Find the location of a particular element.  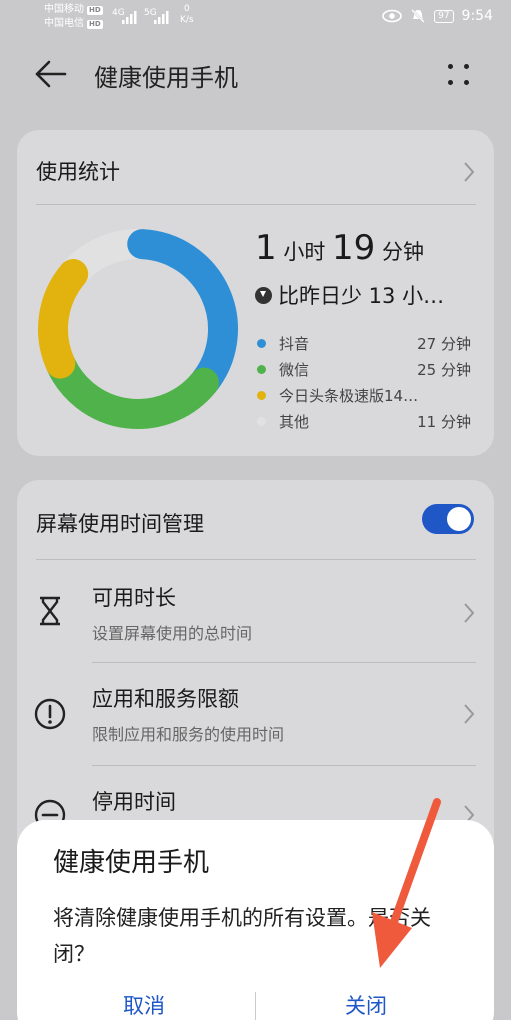

usage-legend: 抖音 27 分钟 微信 25 分钟 今日头条极速版14… 其他 11 分钟 is located at coordinates (364, 382).